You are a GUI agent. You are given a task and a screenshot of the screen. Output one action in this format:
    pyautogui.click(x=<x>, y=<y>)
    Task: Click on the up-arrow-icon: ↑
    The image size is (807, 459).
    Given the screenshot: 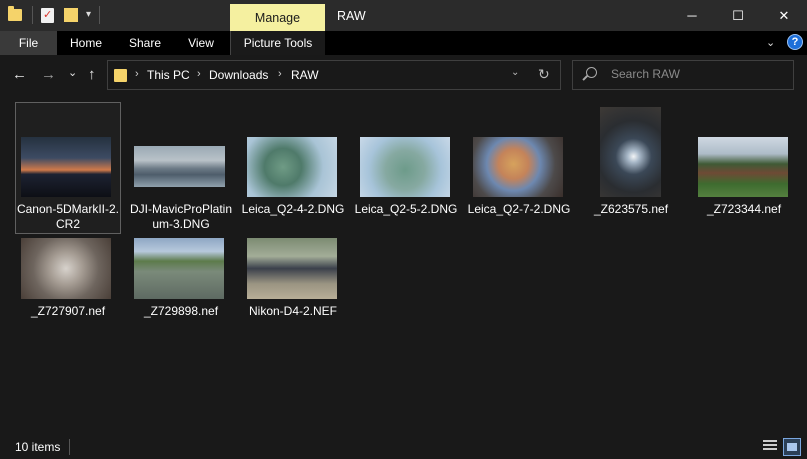 What is the action you would take?
    pyautogui.click(x=92, y=75)
    